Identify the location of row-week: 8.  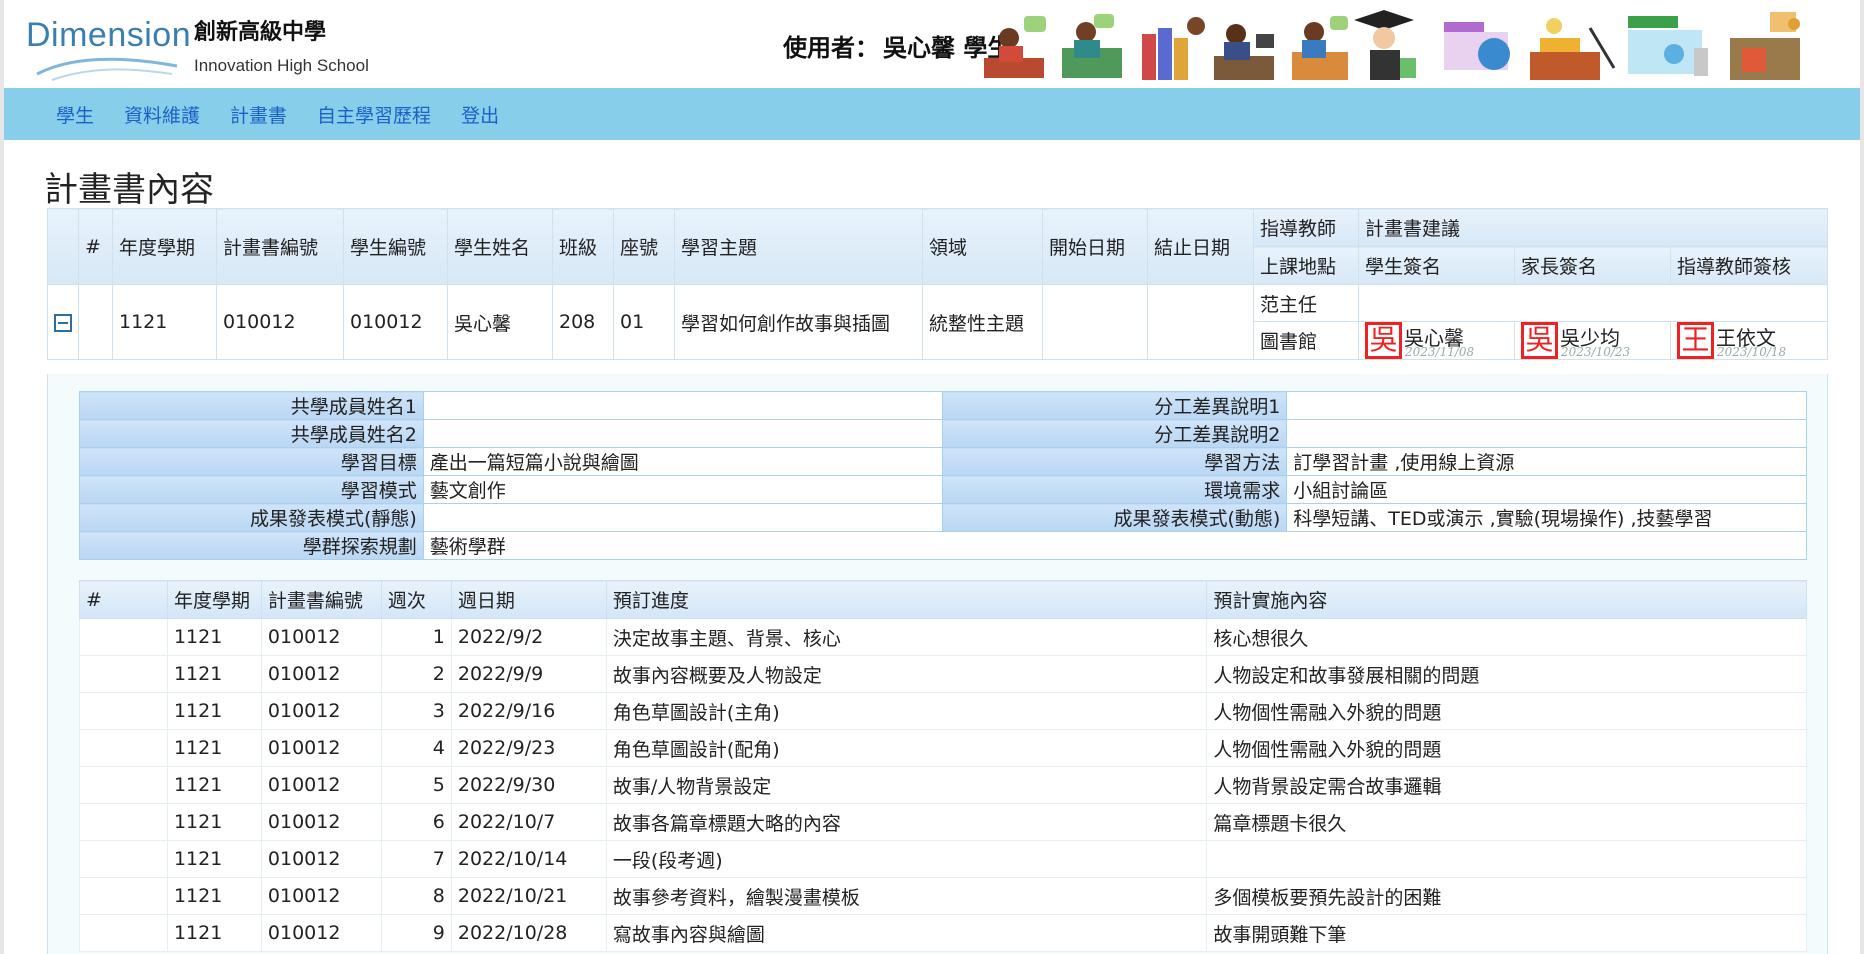
(416, 896).